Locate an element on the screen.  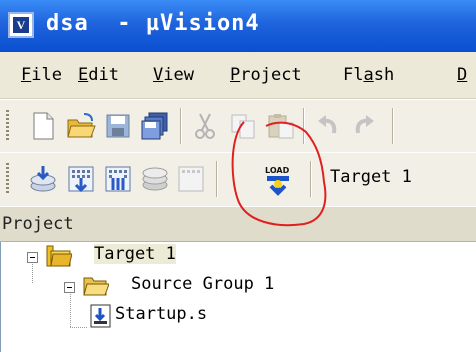
load-icon: LOAD is located at coordinates (277, 180).